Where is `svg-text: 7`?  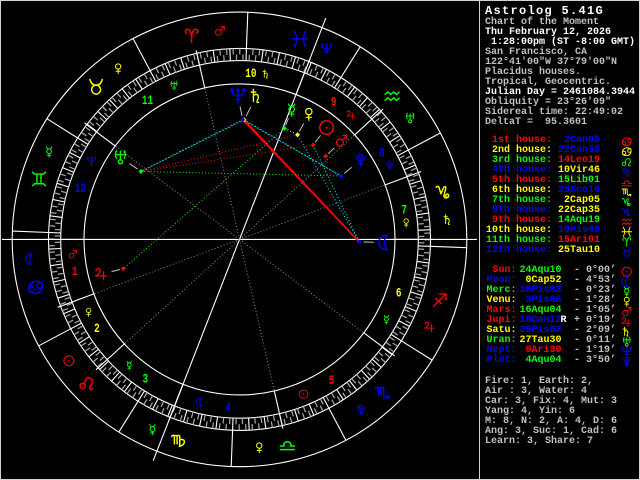
svg-text: 7 is located at coordinates (404, 210).